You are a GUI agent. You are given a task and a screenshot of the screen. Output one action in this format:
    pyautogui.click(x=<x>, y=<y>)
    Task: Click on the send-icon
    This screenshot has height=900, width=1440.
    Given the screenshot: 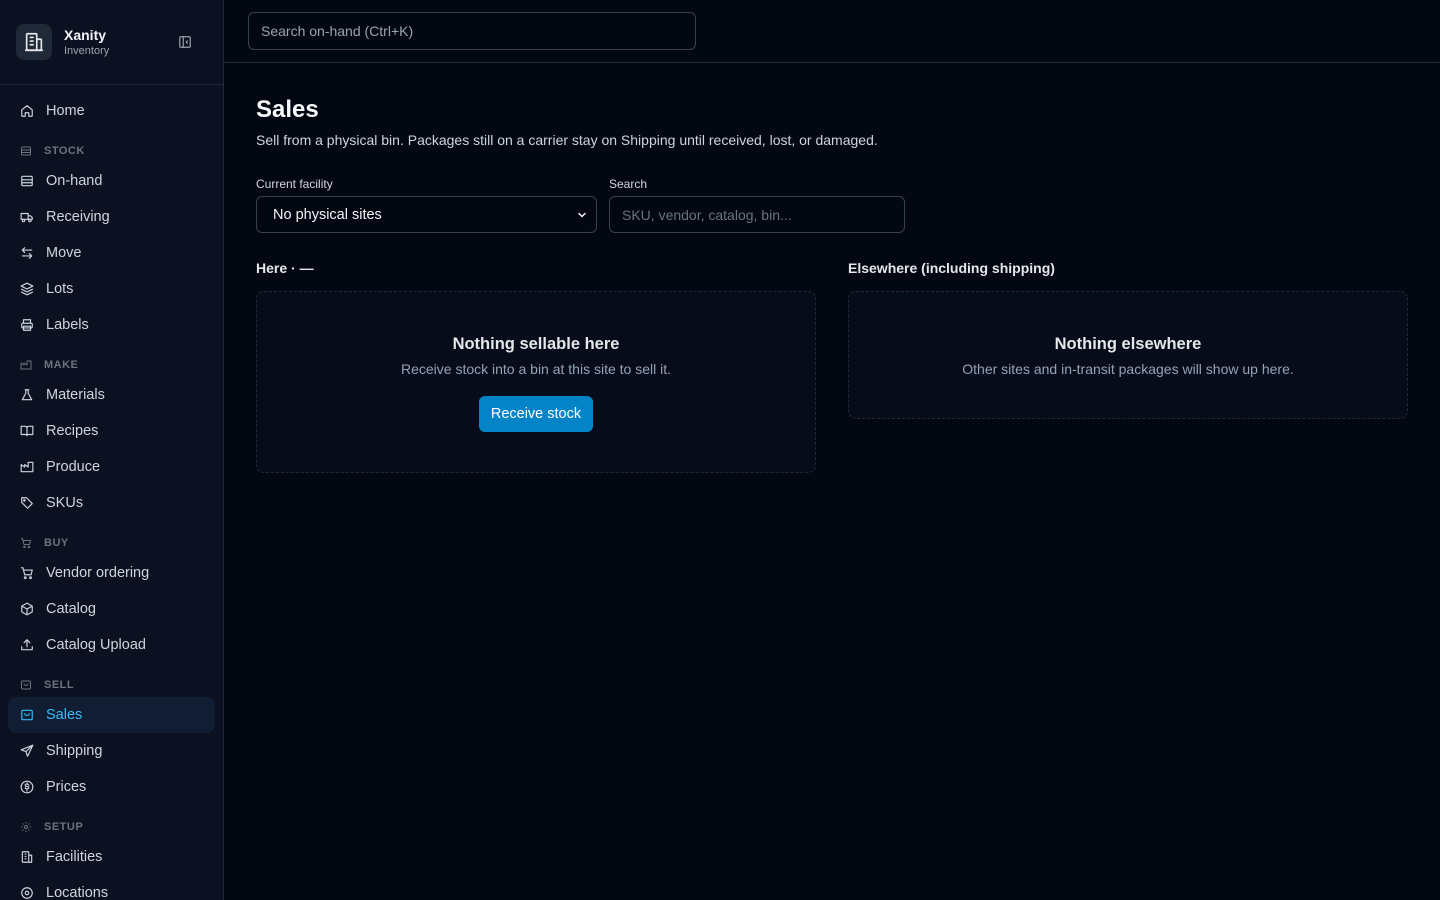 What is the action you would take?
    pyautogui.click(x=27, y=751)
    